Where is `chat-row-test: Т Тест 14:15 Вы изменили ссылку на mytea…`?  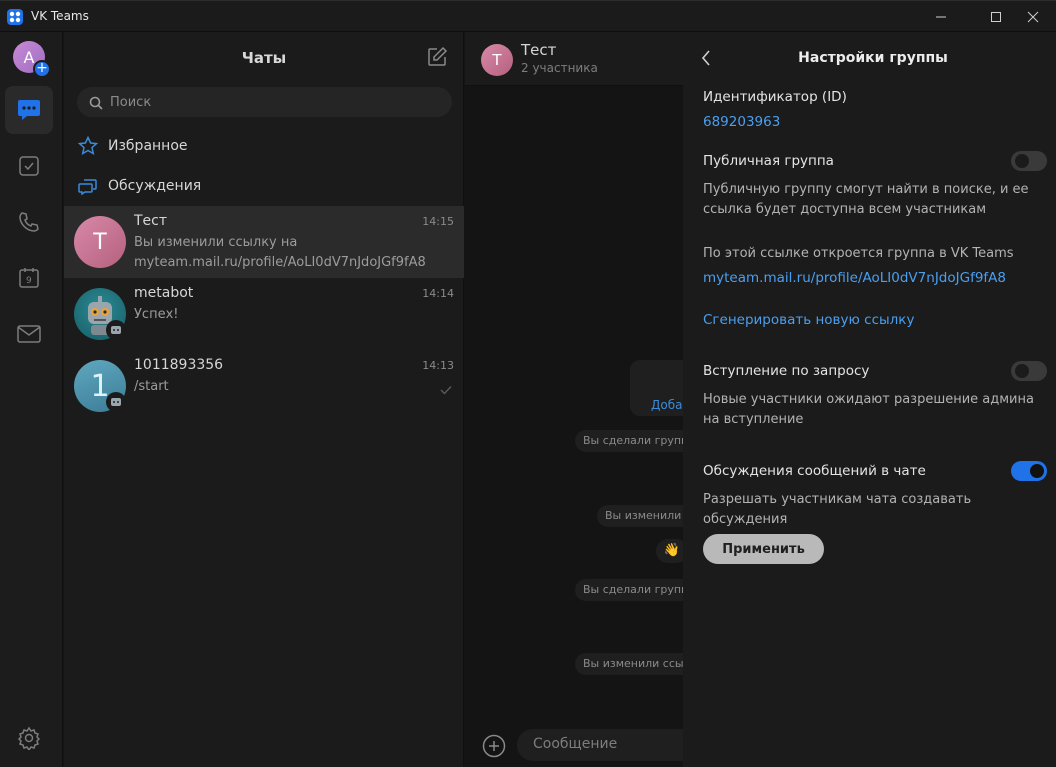 chat-row-test: Т Тест 14:15 Вы изменили ссылку на mytea… is located at coordinates (264, 242).